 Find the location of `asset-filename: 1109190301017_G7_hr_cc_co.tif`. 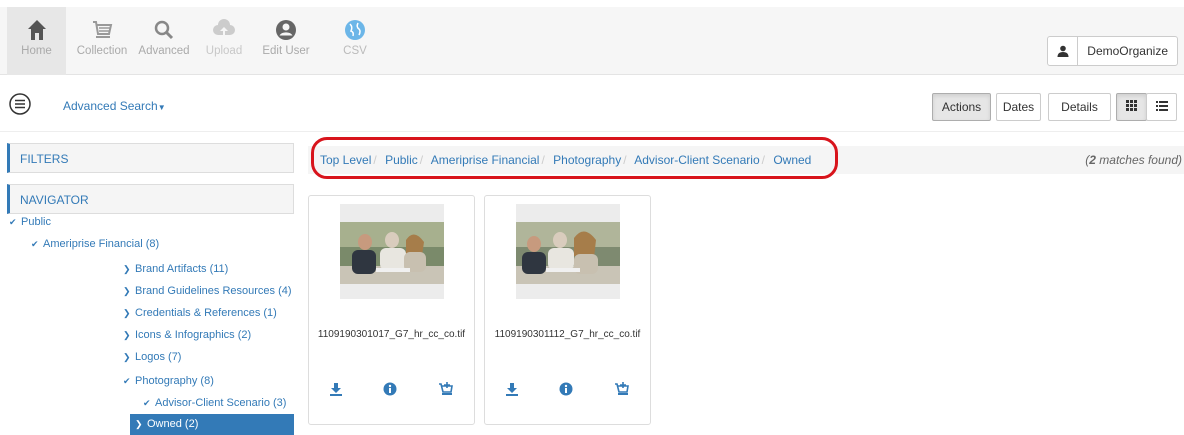

asset-filename: 1109190301017_G7_hr_cc_co.tif is located at coordinates (391, 334).